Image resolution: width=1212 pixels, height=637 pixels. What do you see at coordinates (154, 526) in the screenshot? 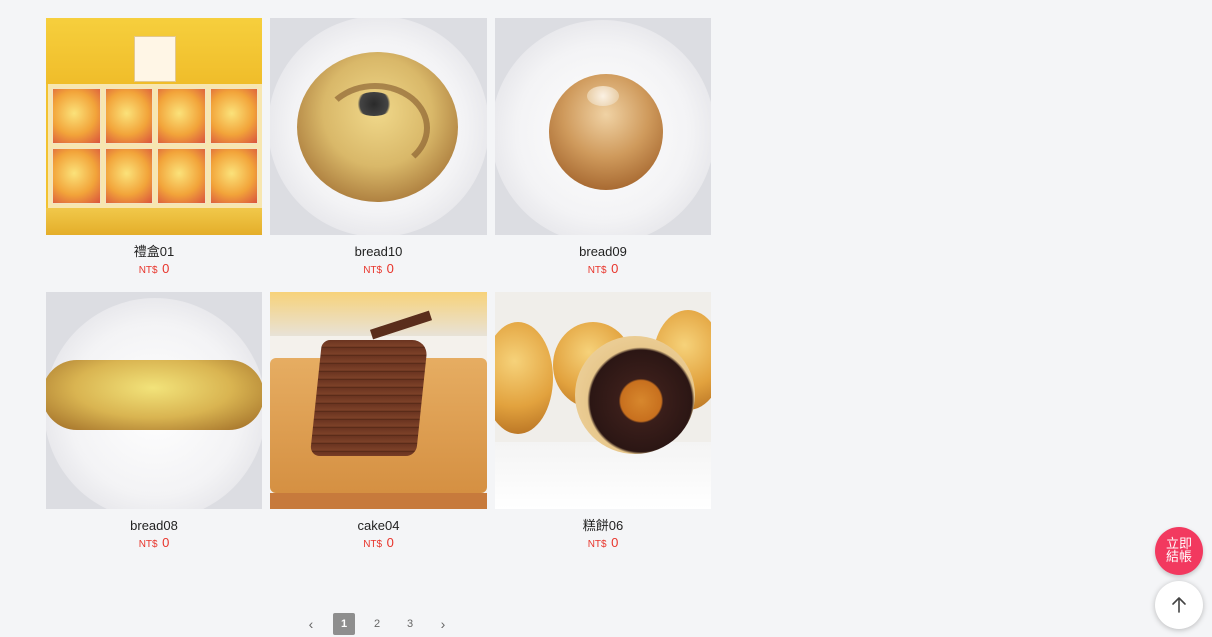
I see `product-name: bread08` at bounding box center [154, 526].